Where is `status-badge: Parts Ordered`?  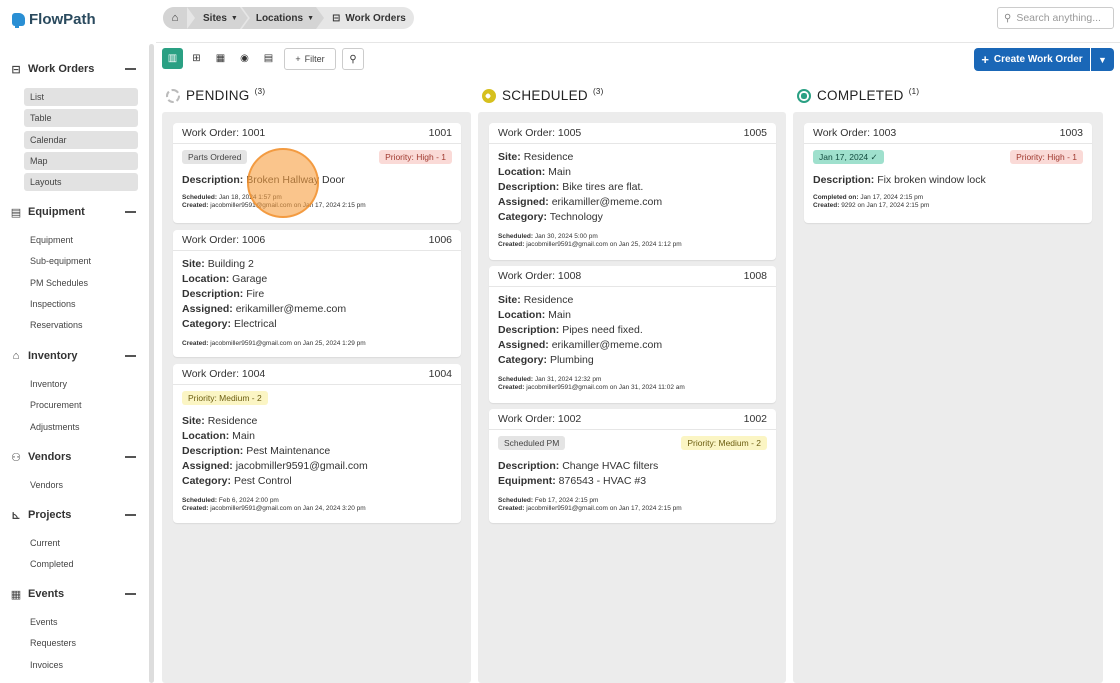
status-badge: Parts Ordered is located at coordinates (215, 157).